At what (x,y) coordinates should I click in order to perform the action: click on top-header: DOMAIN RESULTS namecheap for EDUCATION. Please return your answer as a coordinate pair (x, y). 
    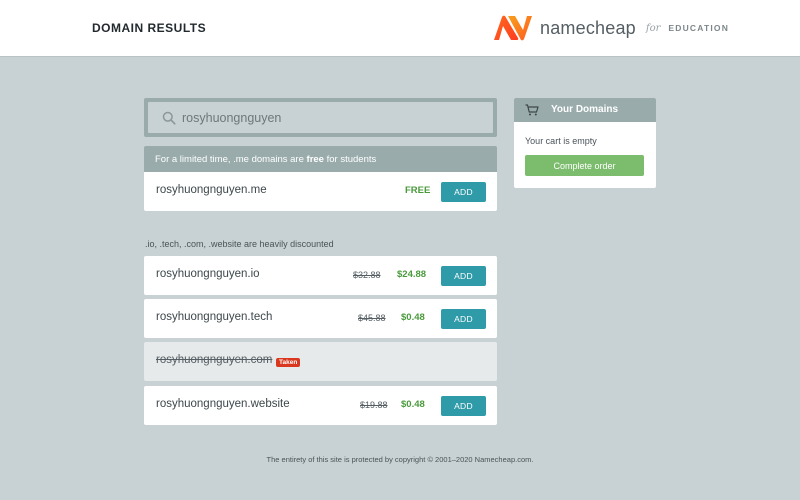
    Looking at the image, I should click on (400, 28).